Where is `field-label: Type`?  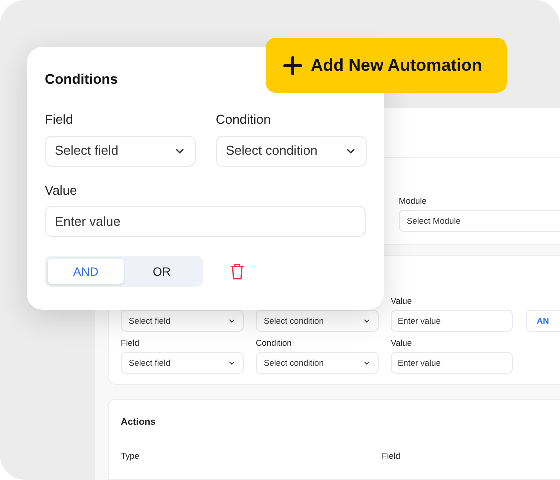 field-label: Type is located at coordinates (130, 456).